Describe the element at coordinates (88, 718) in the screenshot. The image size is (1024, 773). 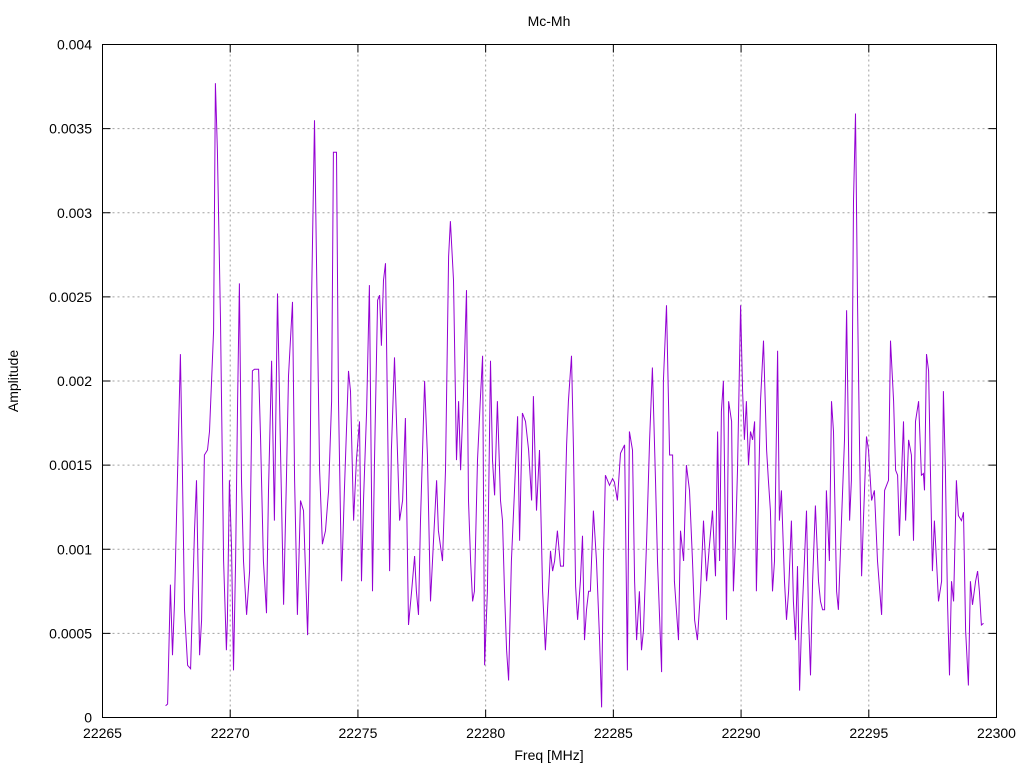
I see `y-tick-label: 0` at that location.